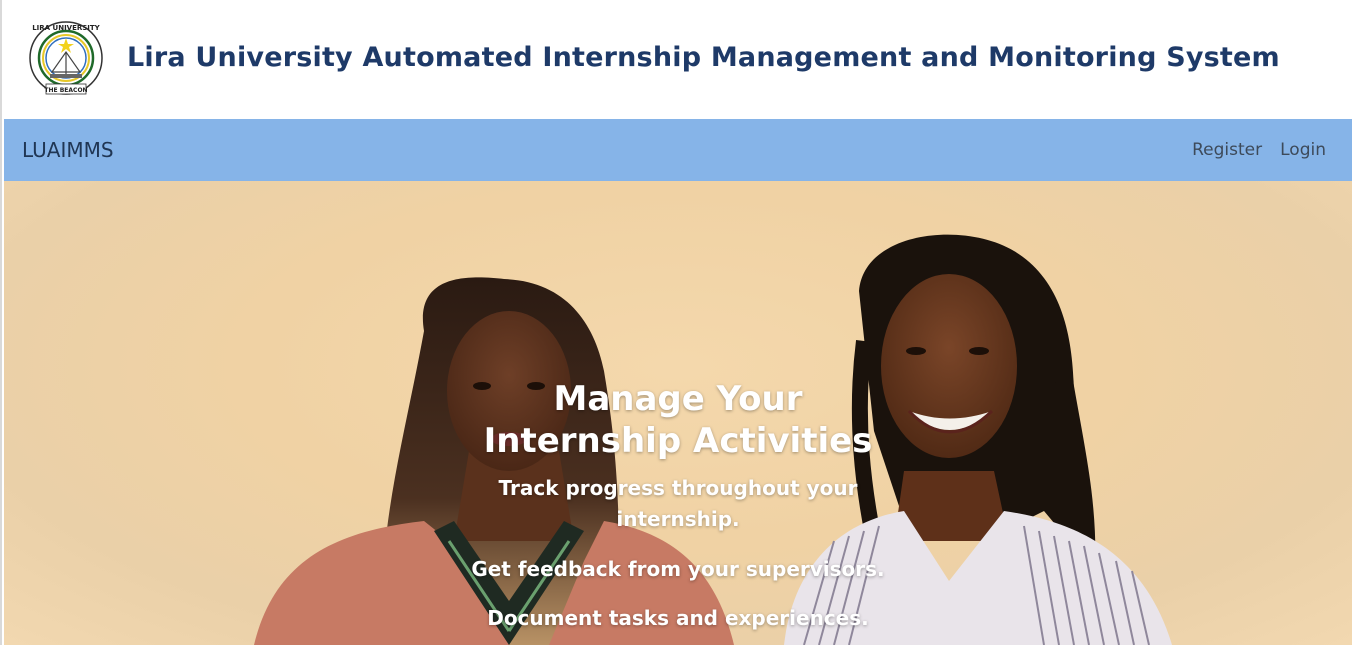 This screenshot has height=645, width=1352. Describe the element at coordinates (65, 90) in the screenshot. I see `svg-text: THE BEACON` at that location.